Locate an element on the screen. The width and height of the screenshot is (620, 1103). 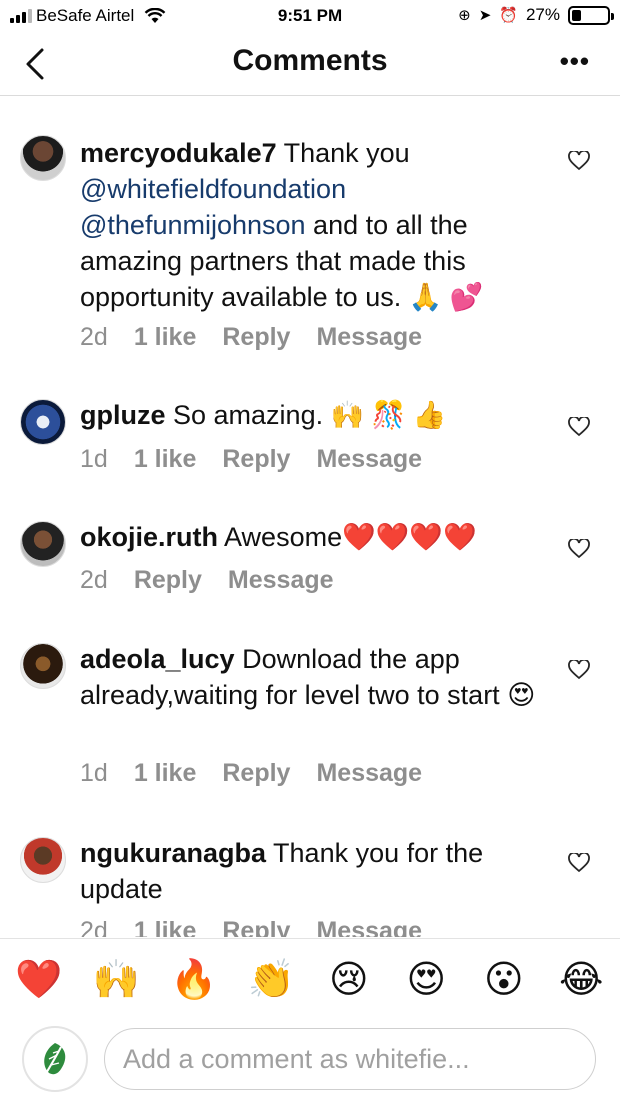
status-bar: BeSafe Airtel 9:51 PM ⊕ ➤ ⏰ 27% is located at coordinates (310, 17).